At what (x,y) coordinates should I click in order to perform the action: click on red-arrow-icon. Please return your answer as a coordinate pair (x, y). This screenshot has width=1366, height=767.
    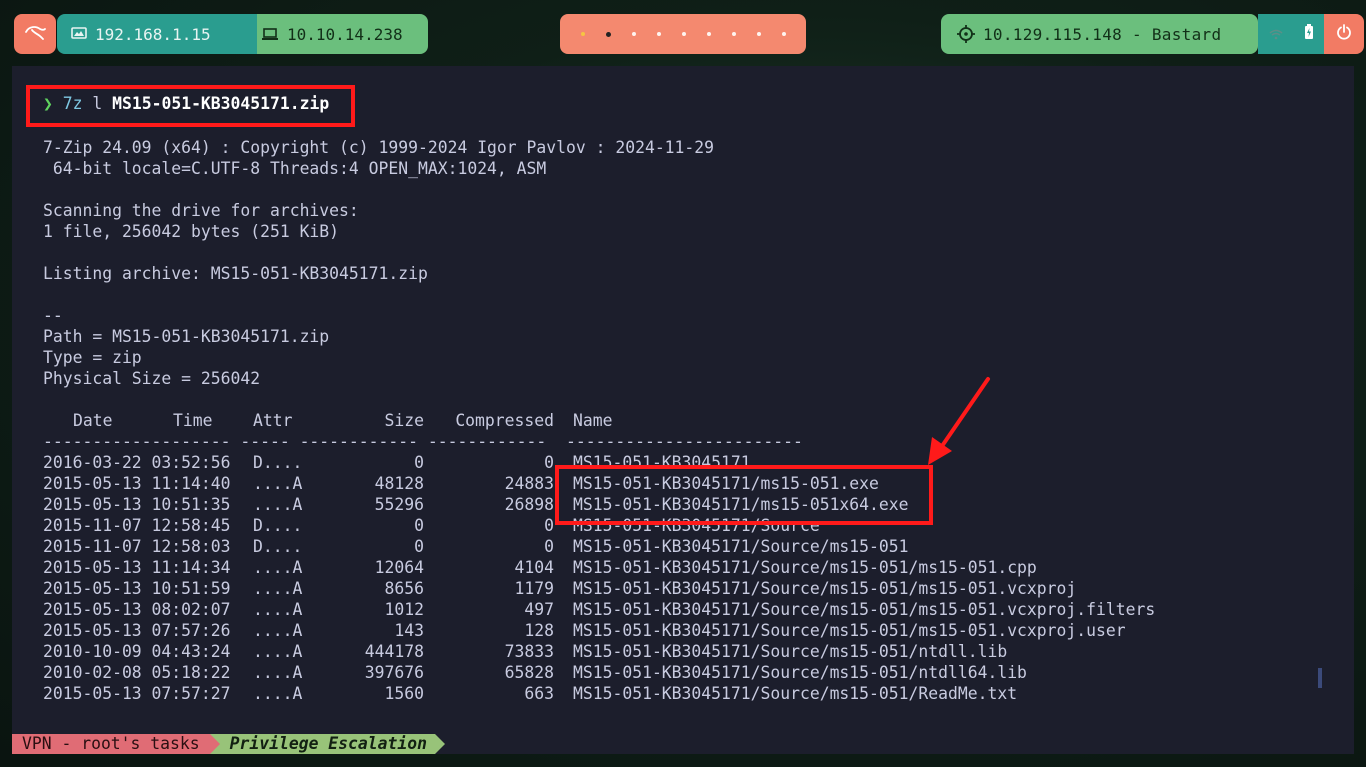
    Looking at the image, I should click on (956, 423).